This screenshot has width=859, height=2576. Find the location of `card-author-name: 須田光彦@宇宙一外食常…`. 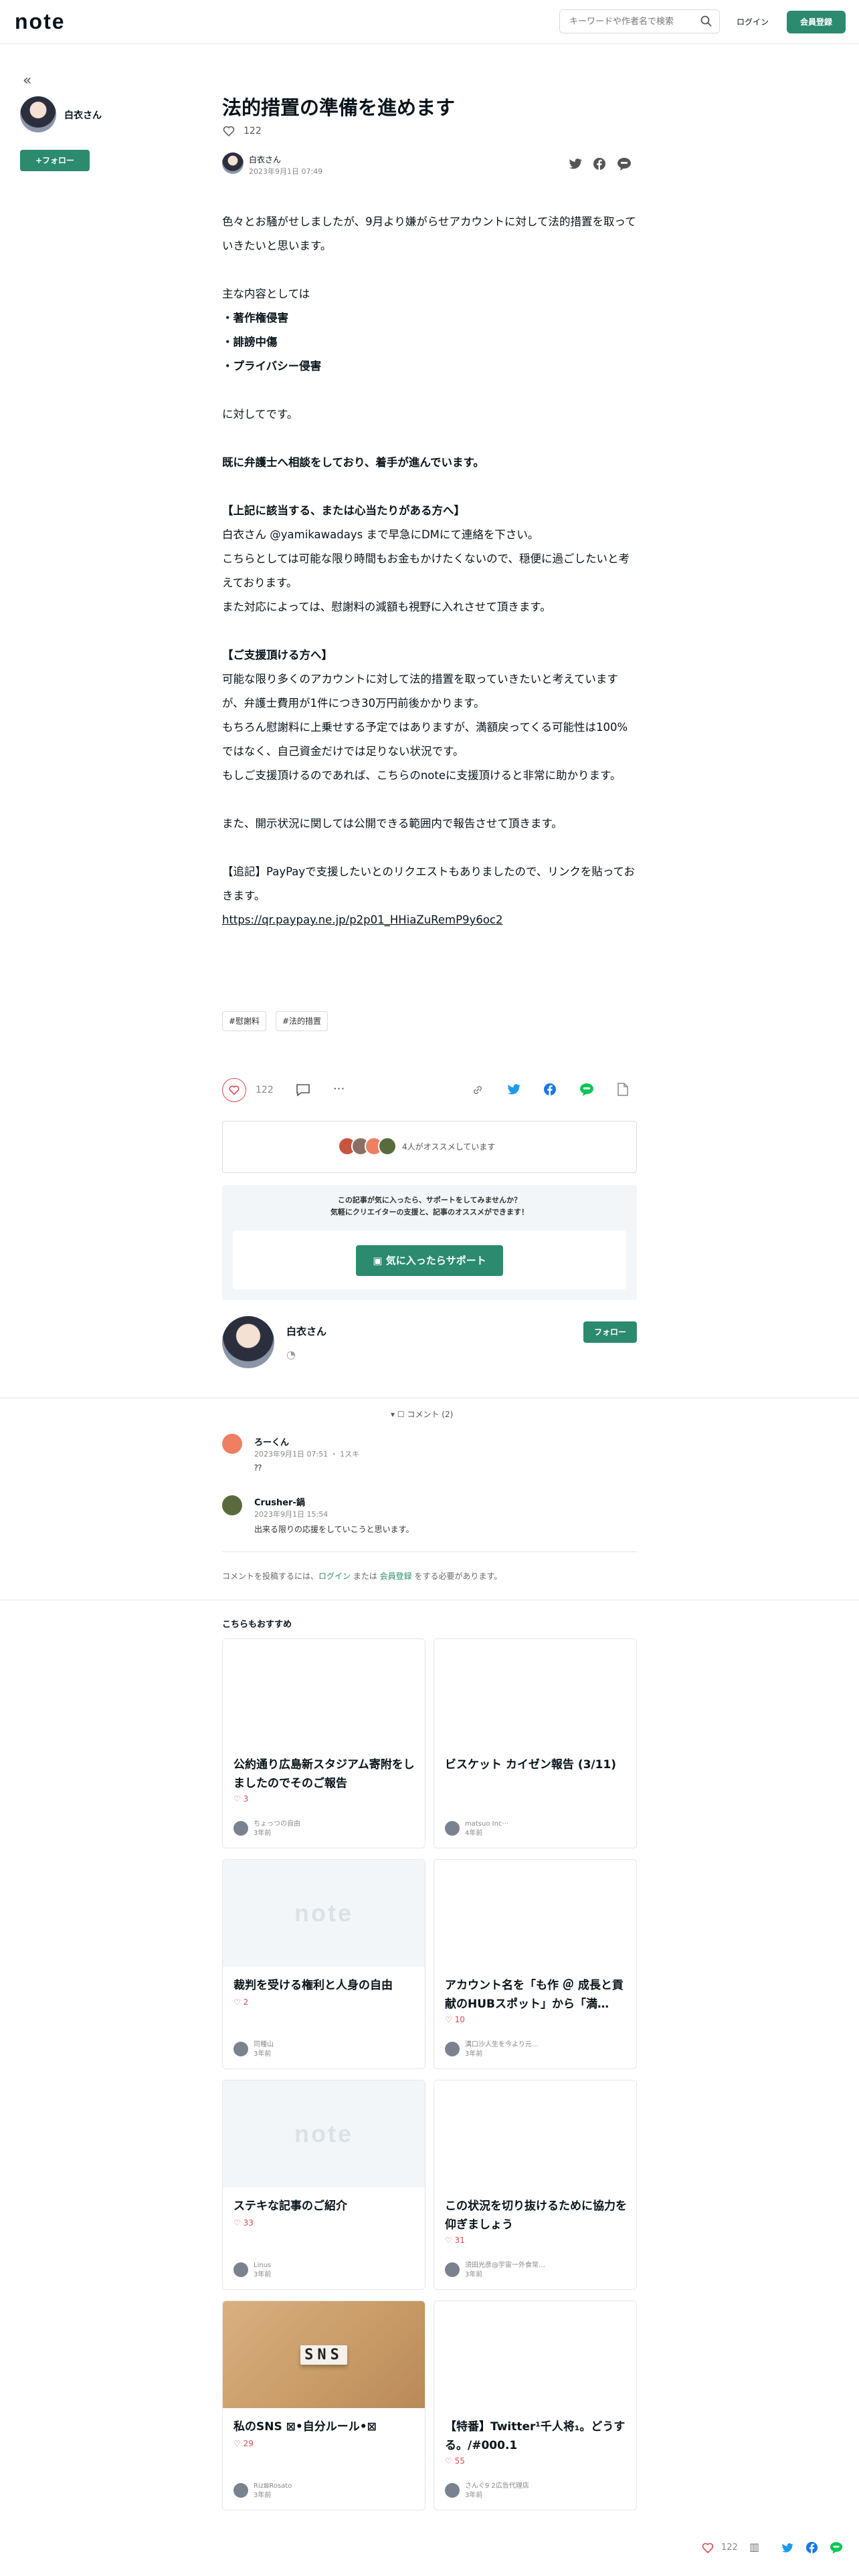

card-author-name: 須田光彦@宇宙一外食常… is located at coordinates (505, 2265).